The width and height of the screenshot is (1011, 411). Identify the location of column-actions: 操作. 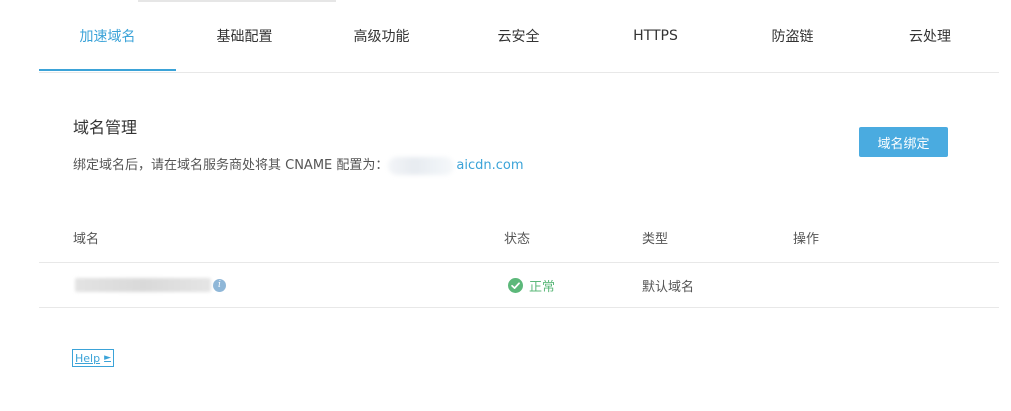
(806, 239).